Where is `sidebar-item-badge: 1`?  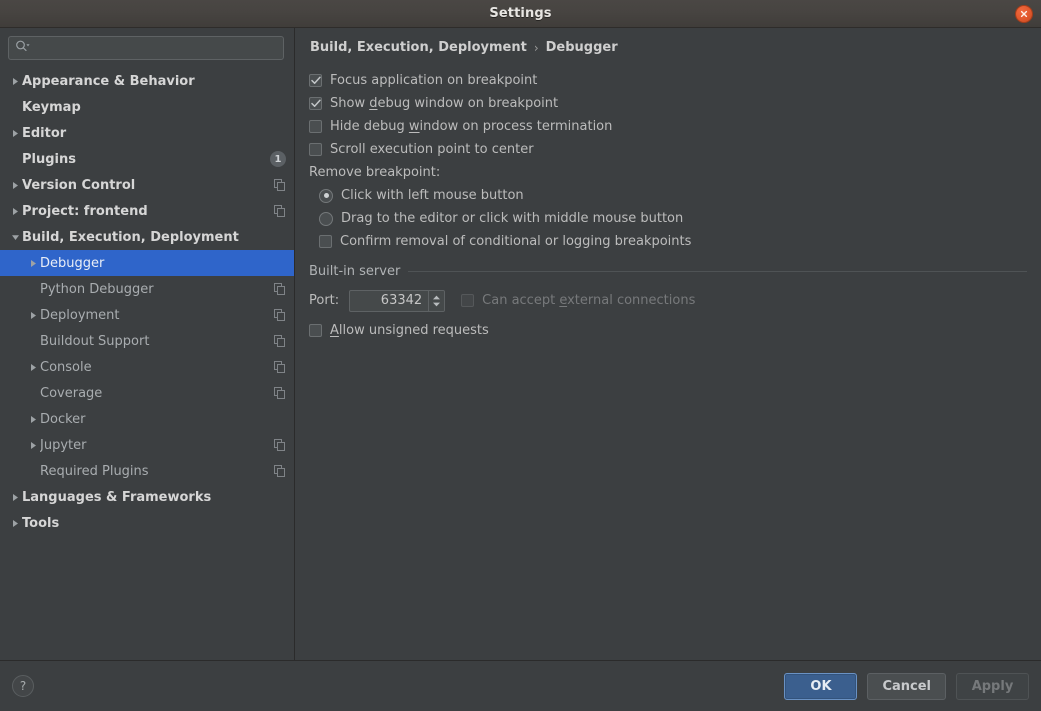 sidebar-item-badge: 1 is located at coordinates (278, 159).